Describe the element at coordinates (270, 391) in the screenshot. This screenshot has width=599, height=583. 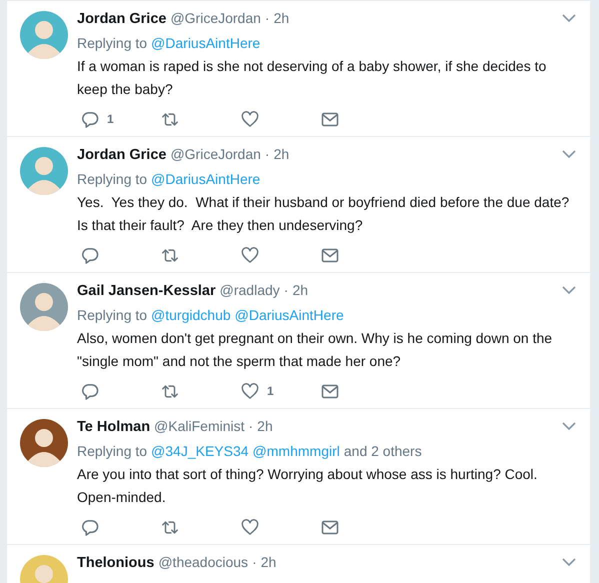
I see `like-count: 1` at that location.